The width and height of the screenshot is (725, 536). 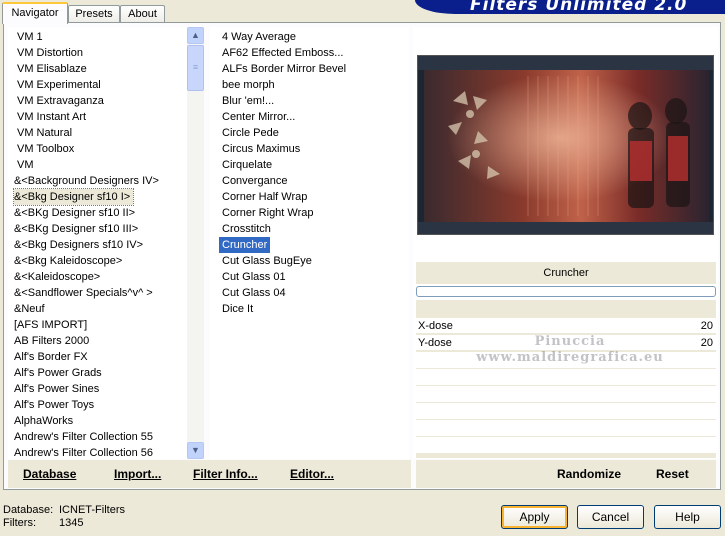 I want to click on preview-image, so click(x=565, y=145).